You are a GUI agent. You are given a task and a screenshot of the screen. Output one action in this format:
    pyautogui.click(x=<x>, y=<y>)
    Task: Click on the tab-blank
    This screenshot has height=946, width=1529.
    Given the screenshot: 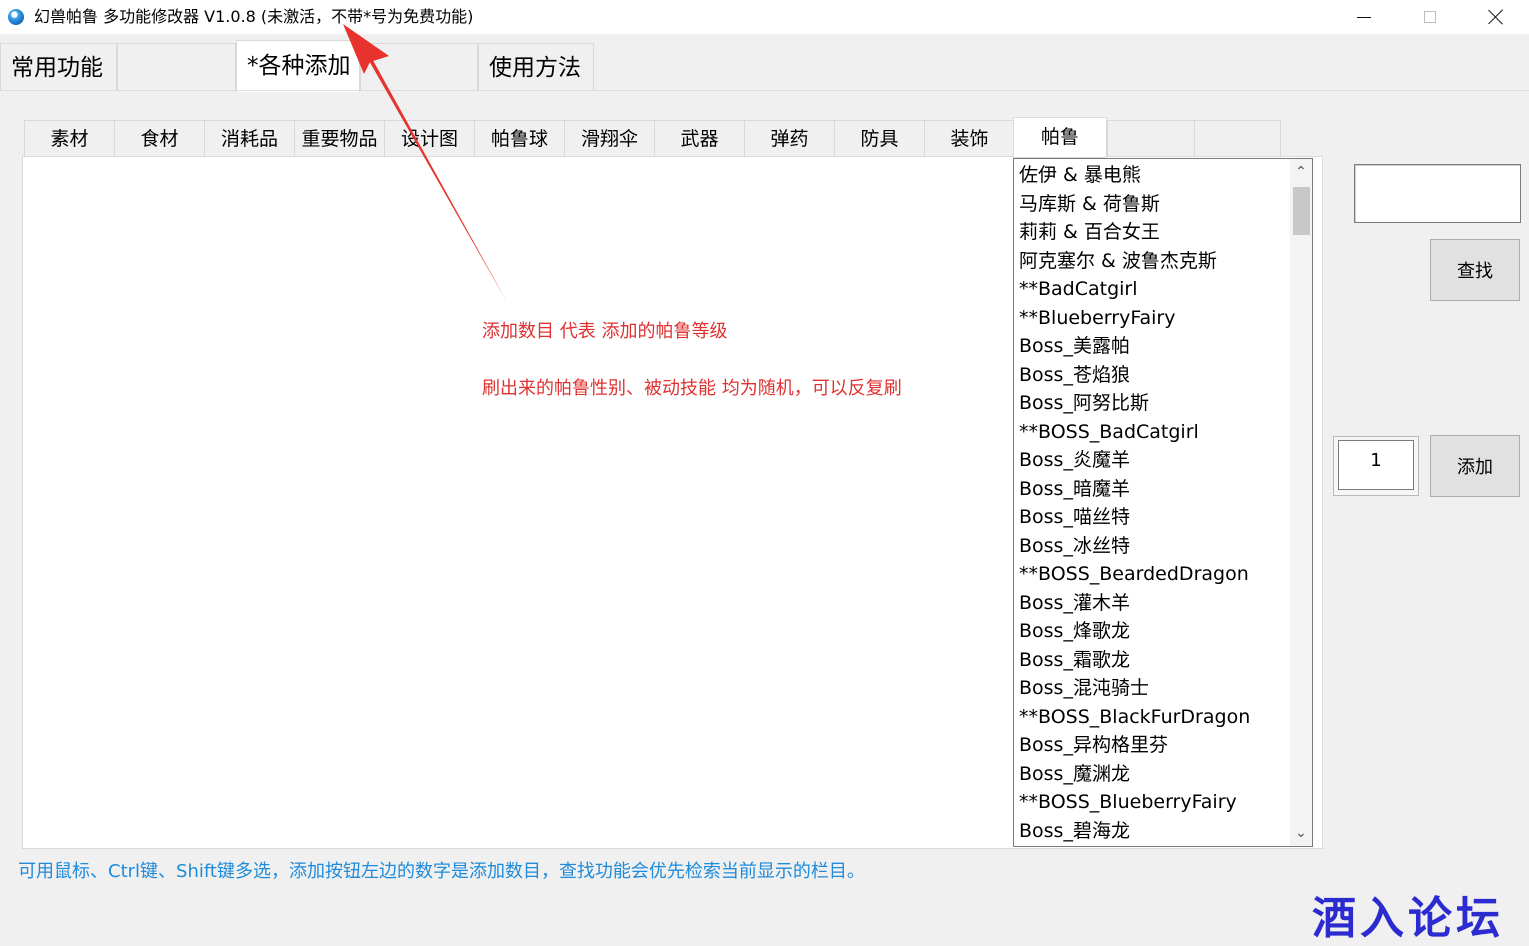 What is the action you would take?
    pyautogui.click(x=176, y=67)
    